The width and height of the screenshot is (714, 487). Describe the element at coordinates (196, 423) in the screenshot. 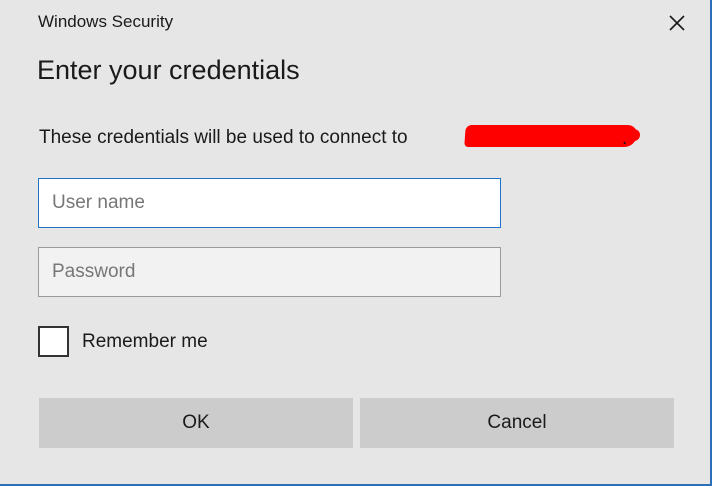

I see `ok-button: OK` at that location.